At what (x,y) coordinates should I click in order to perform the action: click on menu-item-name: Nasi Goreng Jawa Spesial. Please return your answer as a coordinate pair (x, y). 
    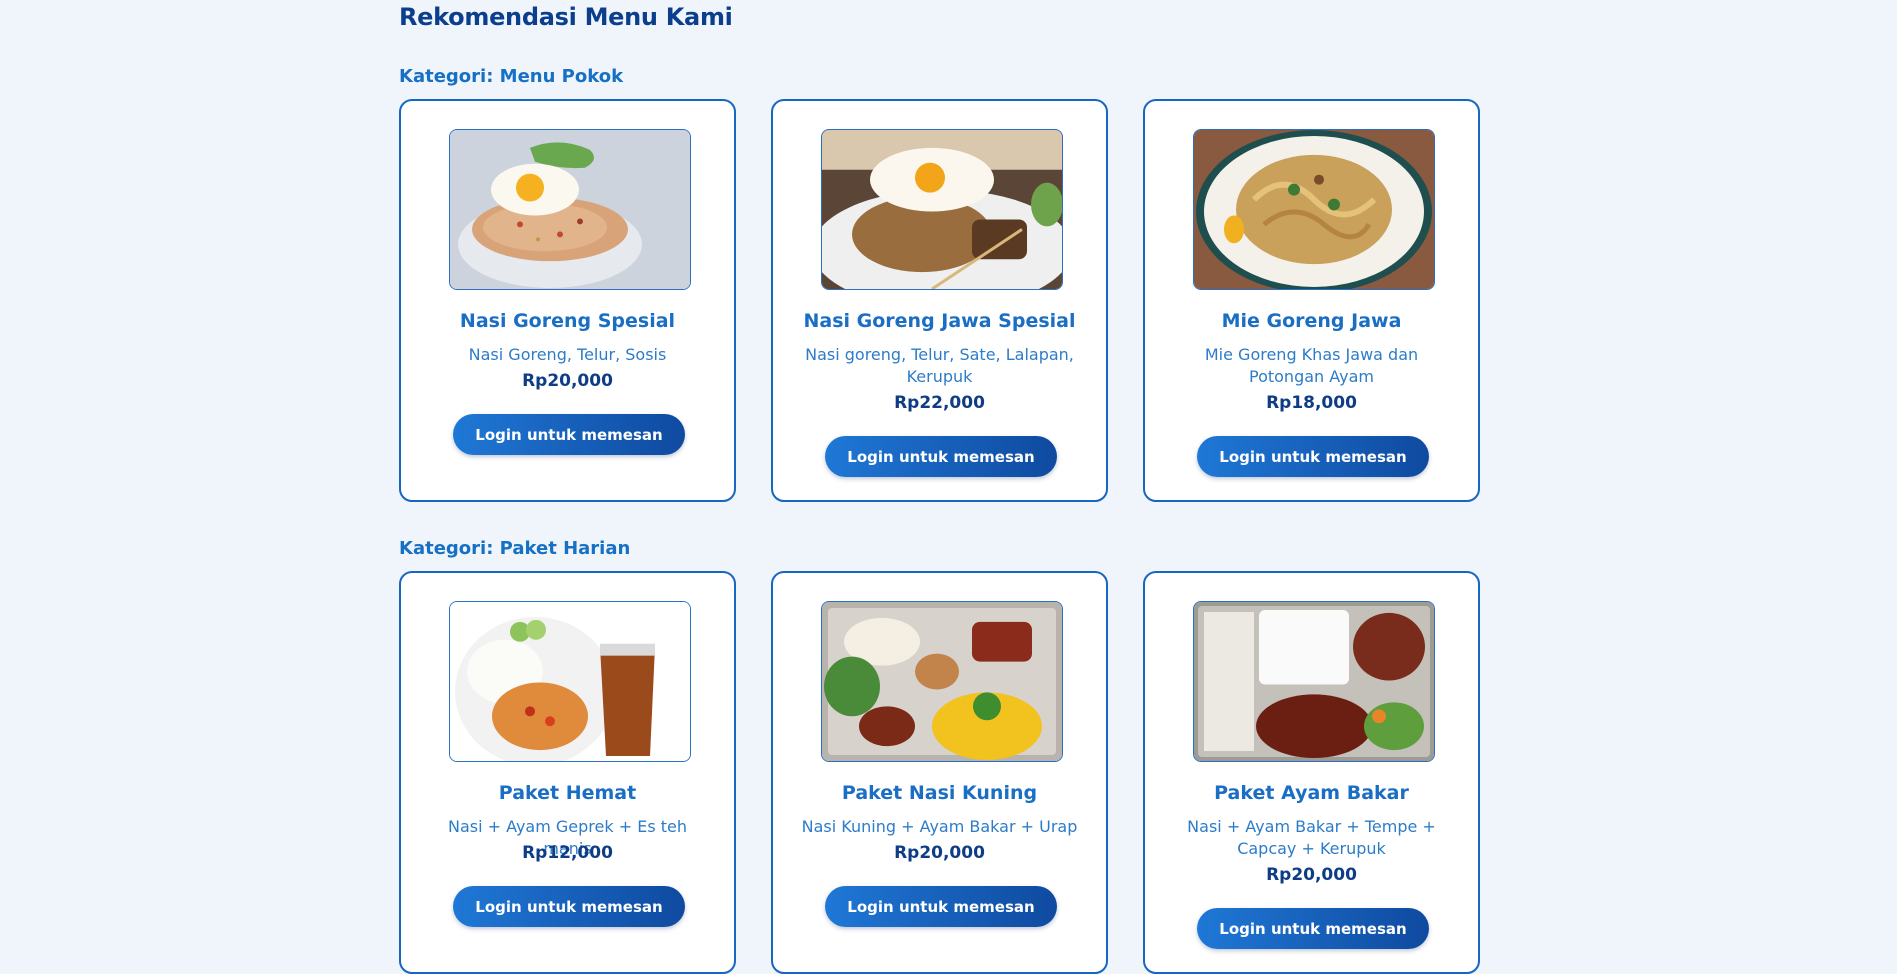
    Looking at the image, I should click on (939, 321).